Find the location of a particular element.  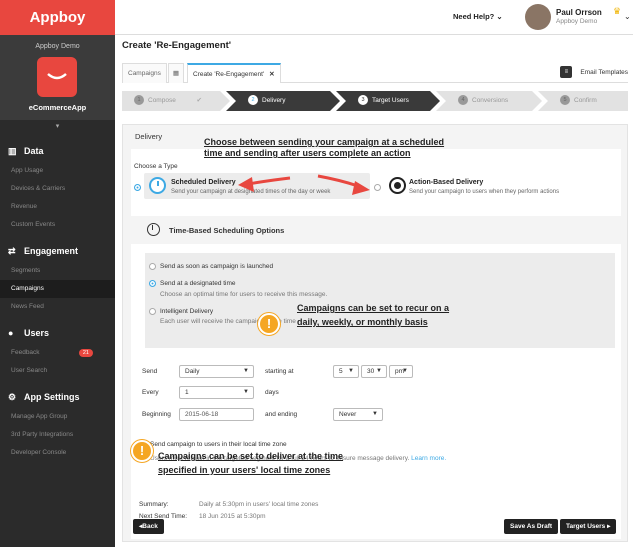

need-help-label: Need Help? is located at coordinates (474, 16).